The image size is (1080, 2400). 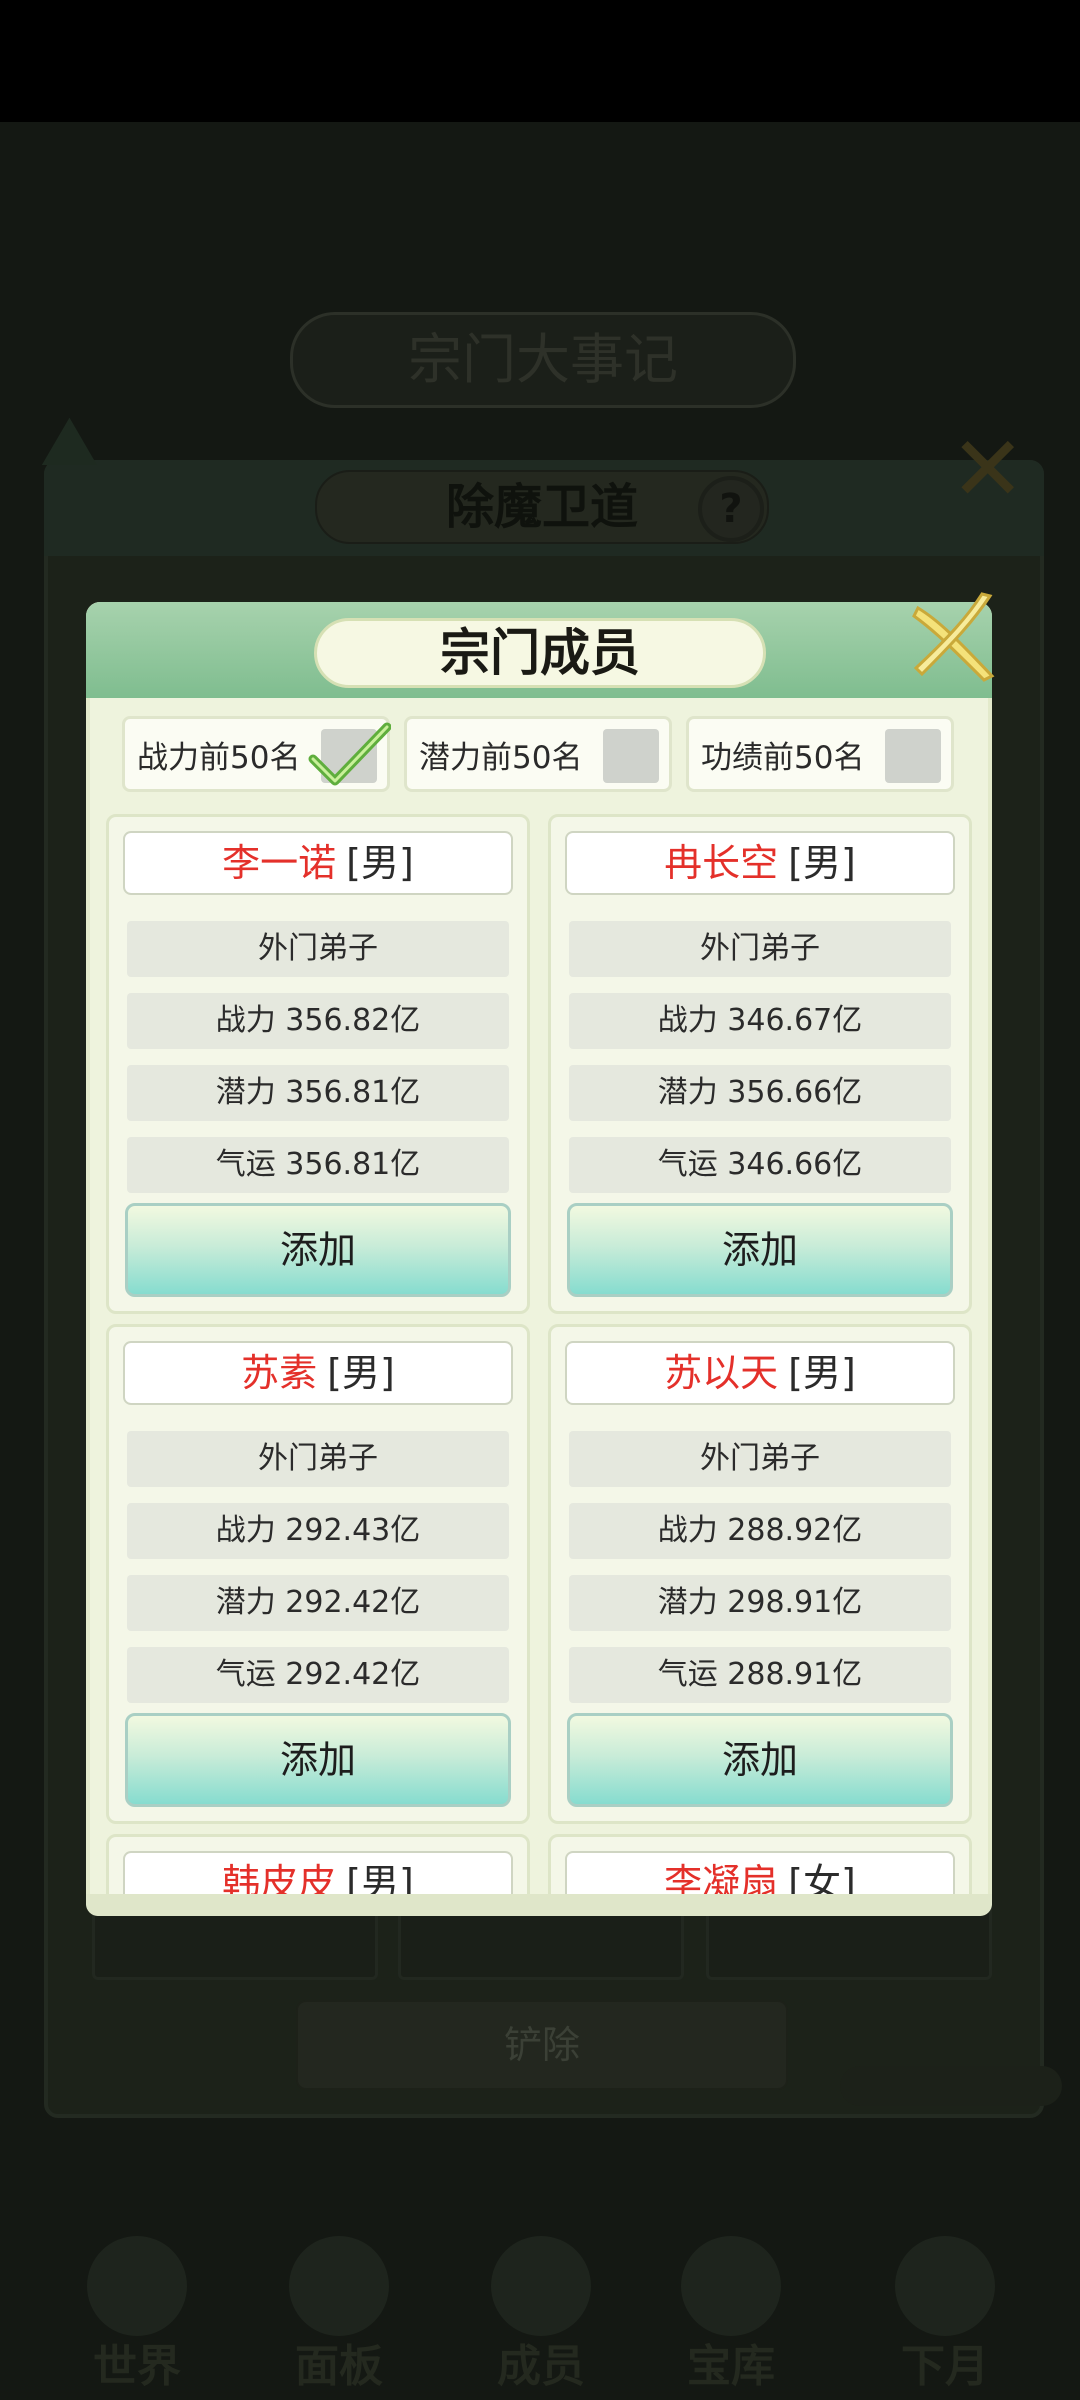 I want to click on member-name: 苏以天, so click(x=721, y=1373).